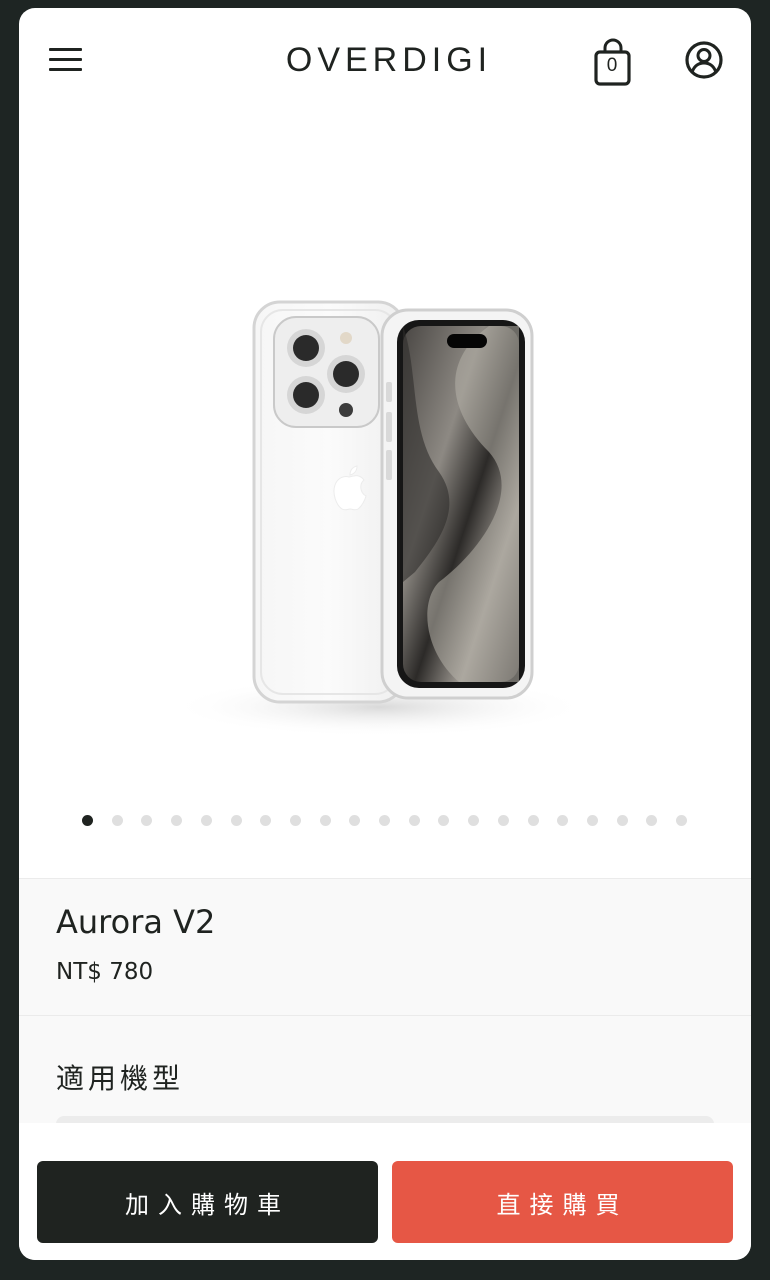 Image resolution: width=770 pixels, height=1280 pixels. I want to click on header: OVERDIGI 0, so click(385, 60).